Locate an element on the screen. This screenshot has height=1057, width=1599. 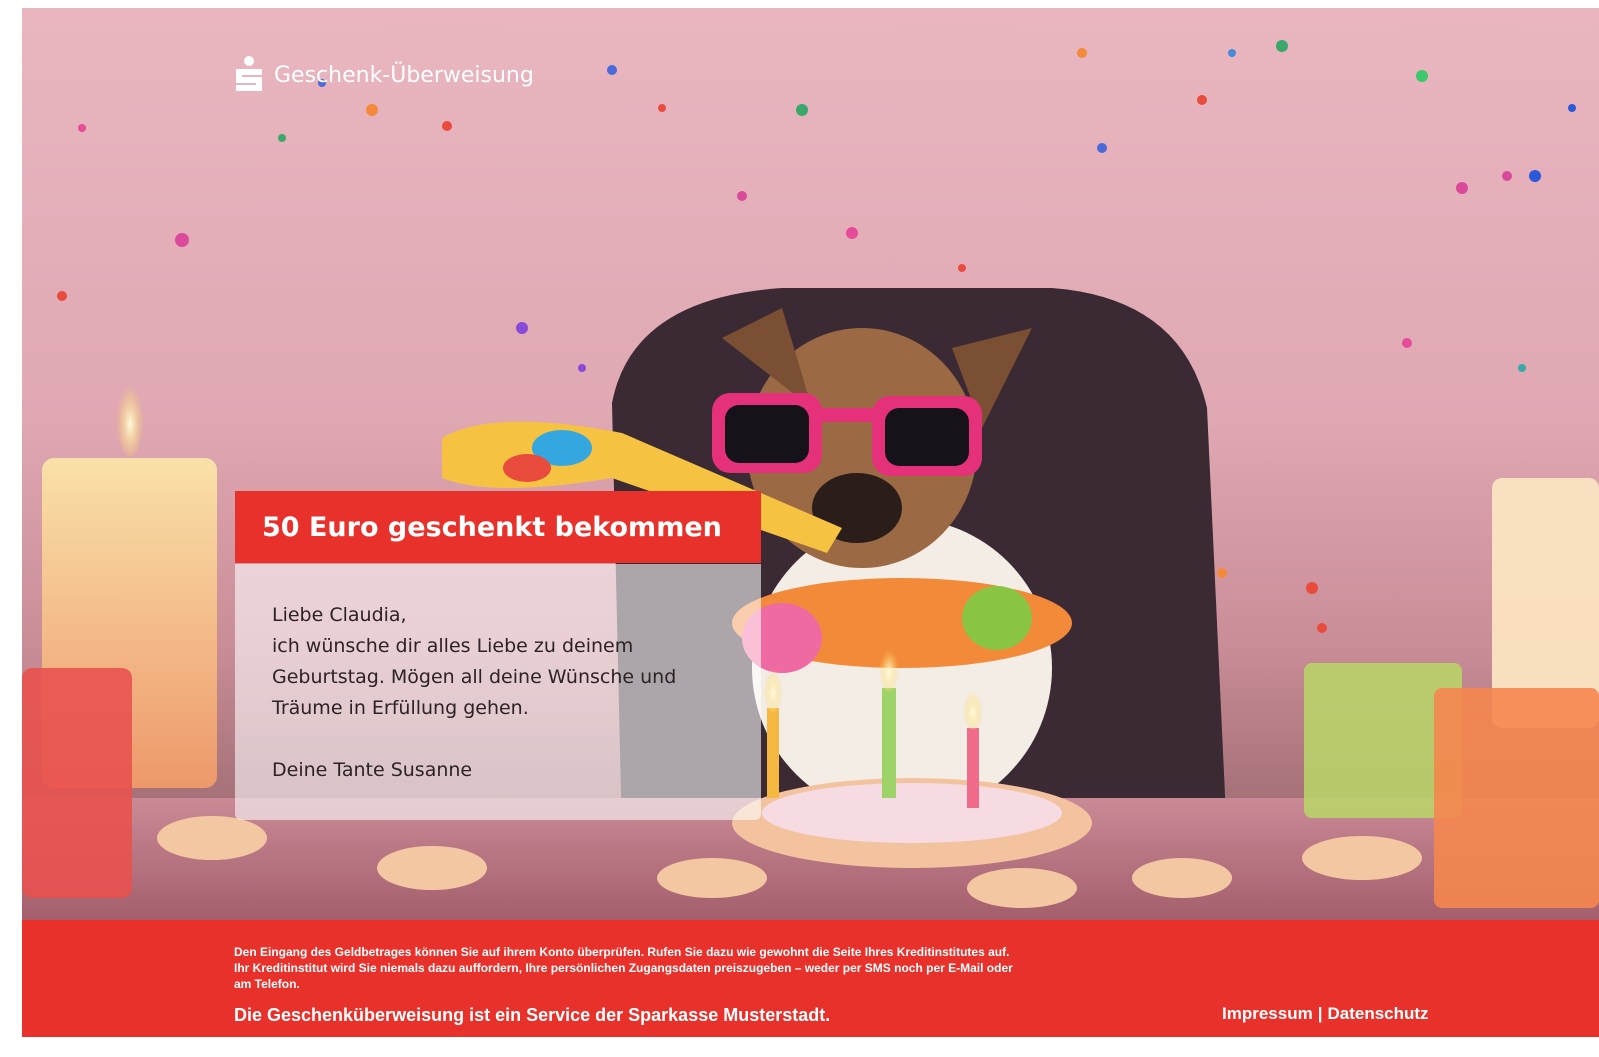
impressum-link: Impressum is located at coordinates (1267, 1013).